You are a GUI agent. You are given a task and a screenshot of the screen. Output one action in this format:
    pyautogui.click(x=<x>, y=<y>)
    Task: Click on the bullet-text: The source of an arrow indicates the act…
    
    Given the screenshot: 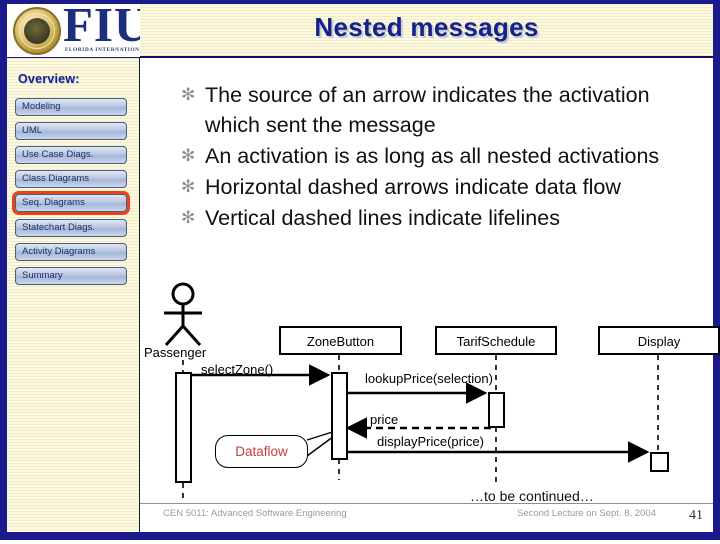 What is the action you would take?
    pyautogui.click(x=427, y=110)
    